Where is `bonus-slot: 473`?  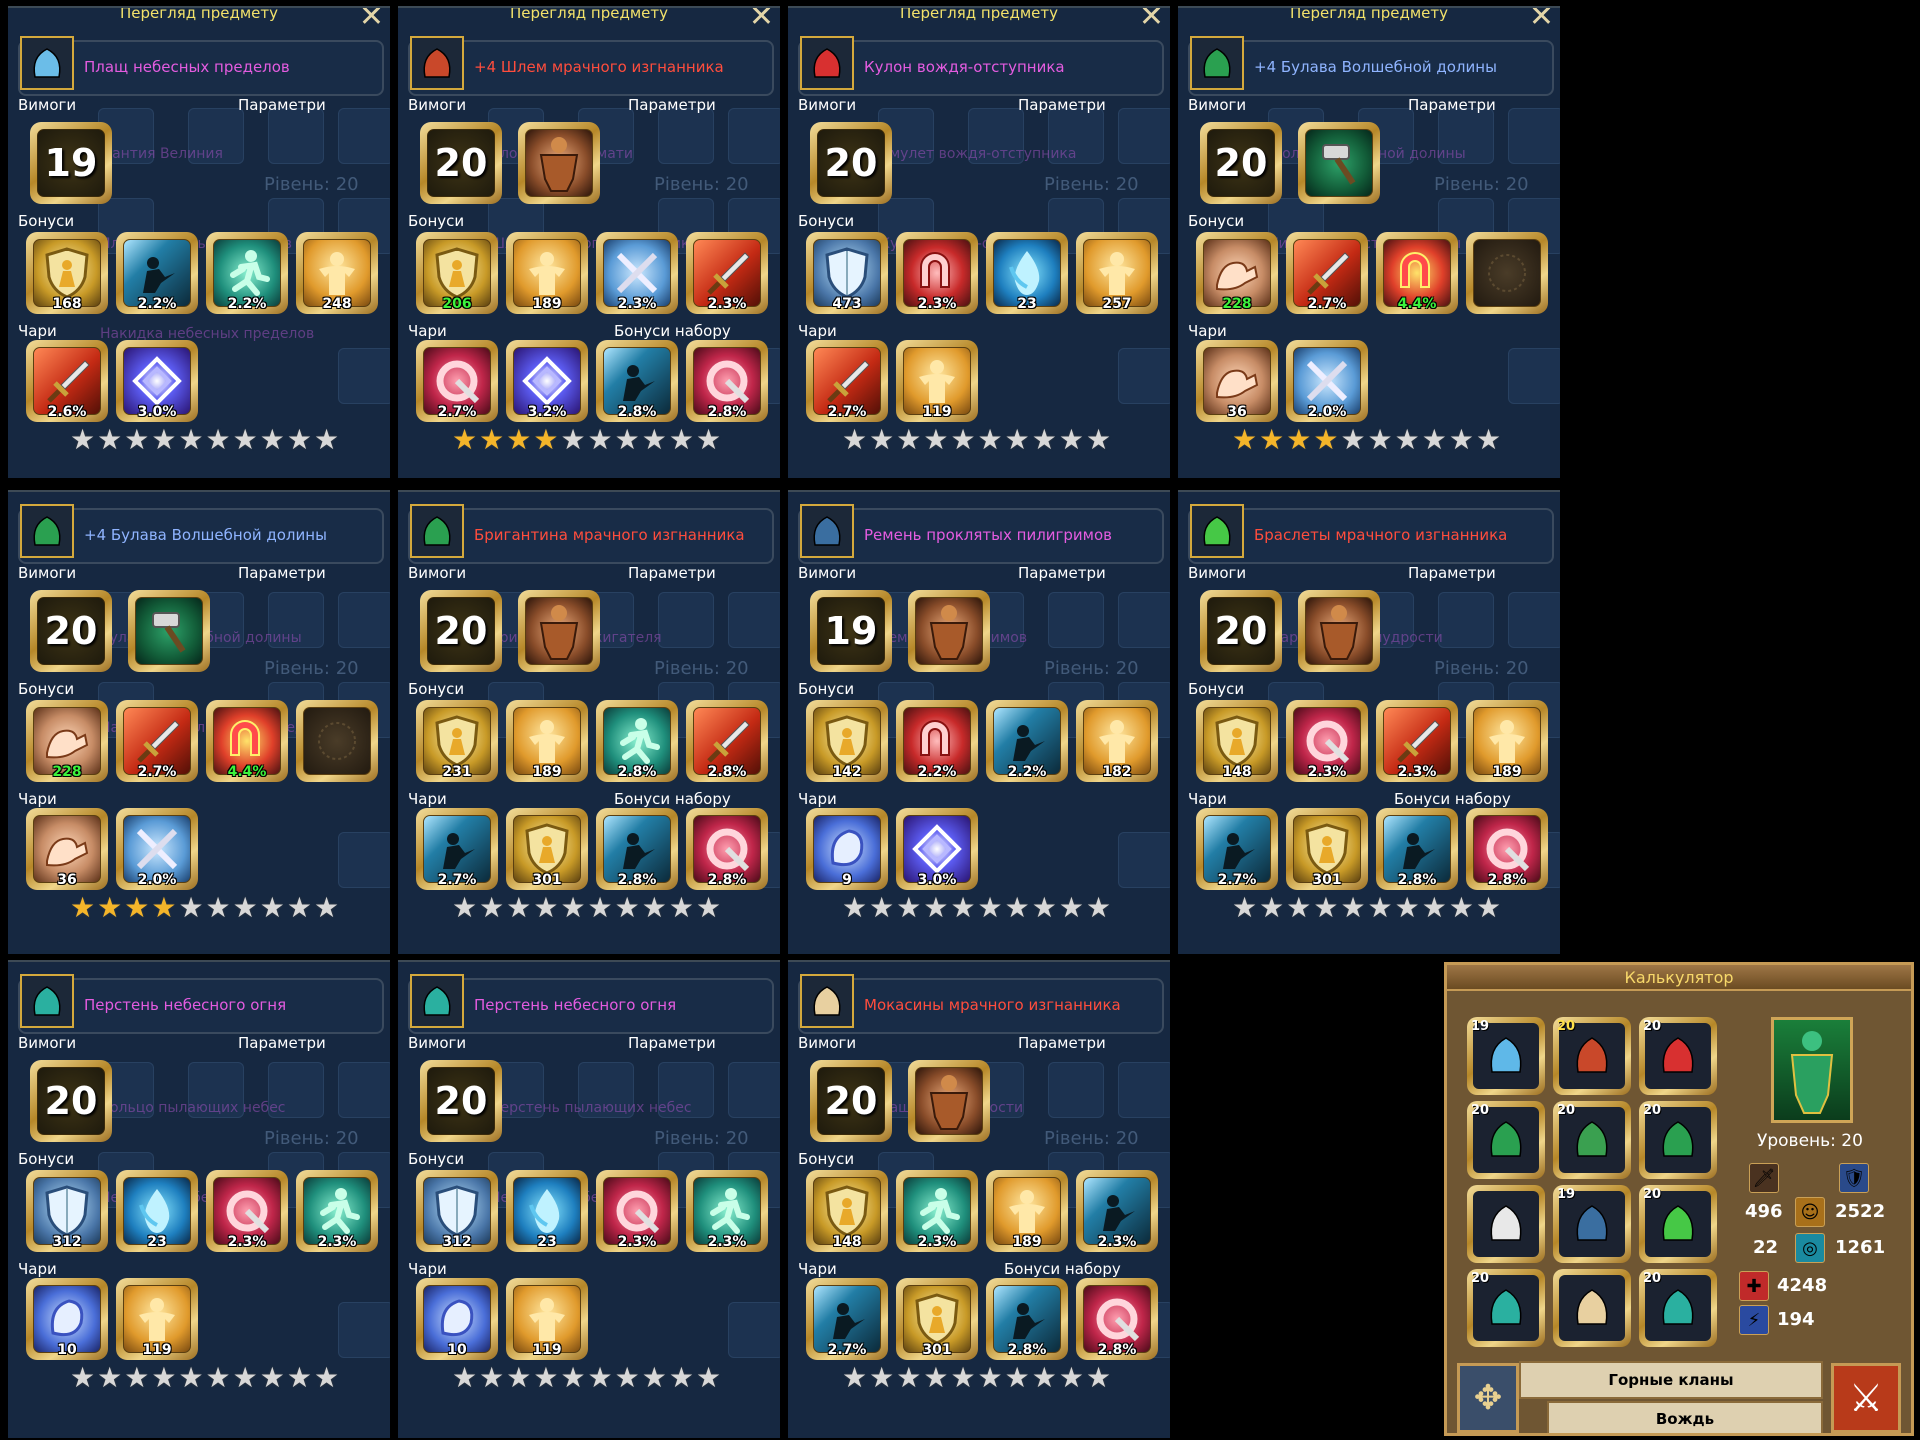 bonus-slot: 473 is located at coordinates (847, 273).